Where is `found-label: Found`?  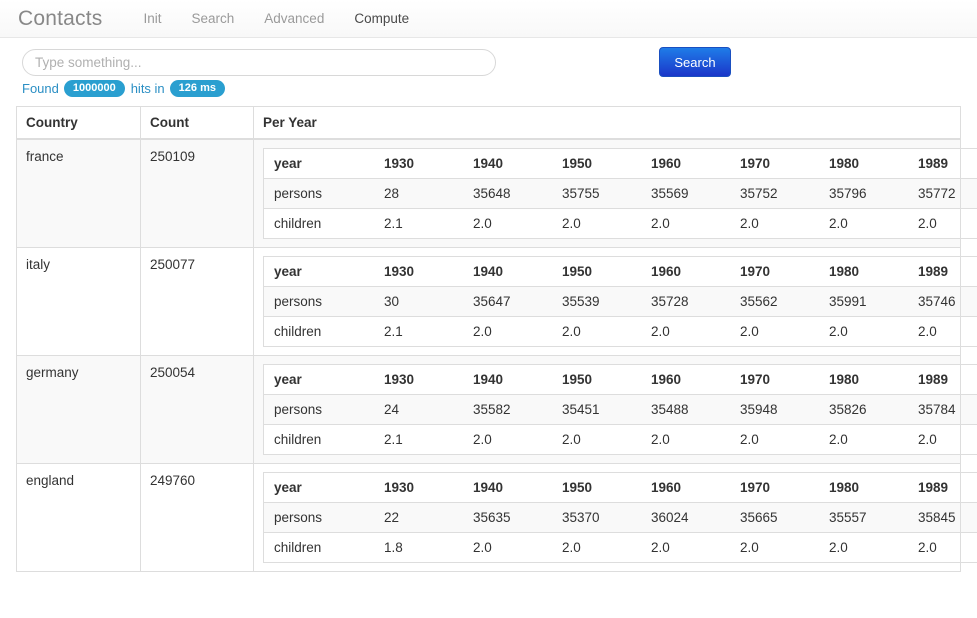
found-label: Found is located at coordinates (40, 89).